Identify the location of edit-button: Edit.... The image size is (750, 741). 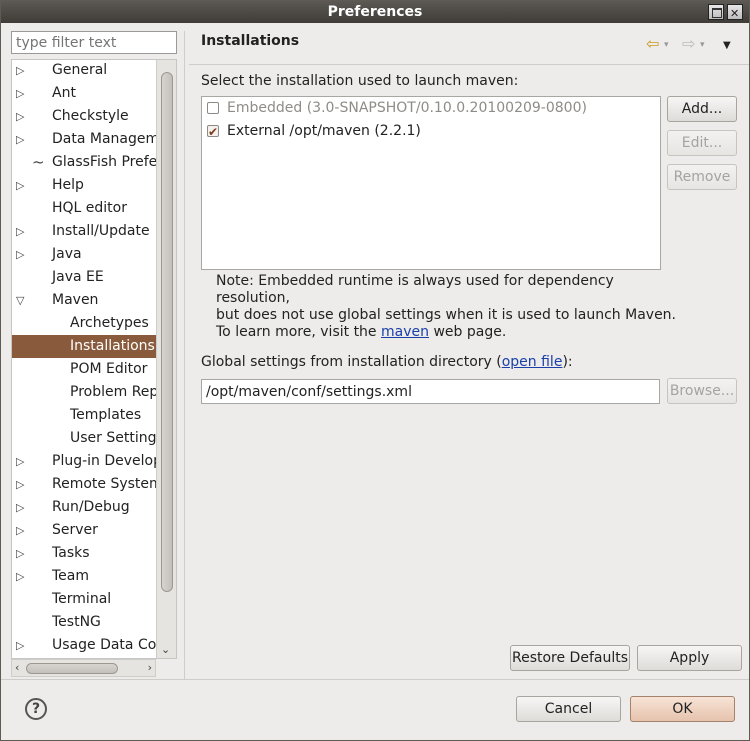
(702, 143).